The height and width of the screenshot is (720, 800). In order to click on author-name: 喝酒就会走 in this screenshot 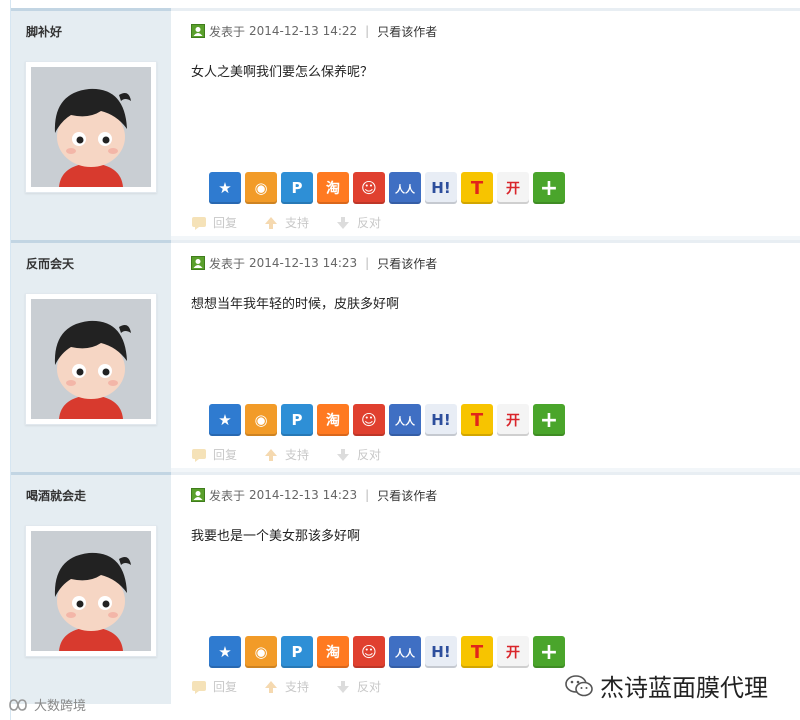, I will do `click(56, 495)`.